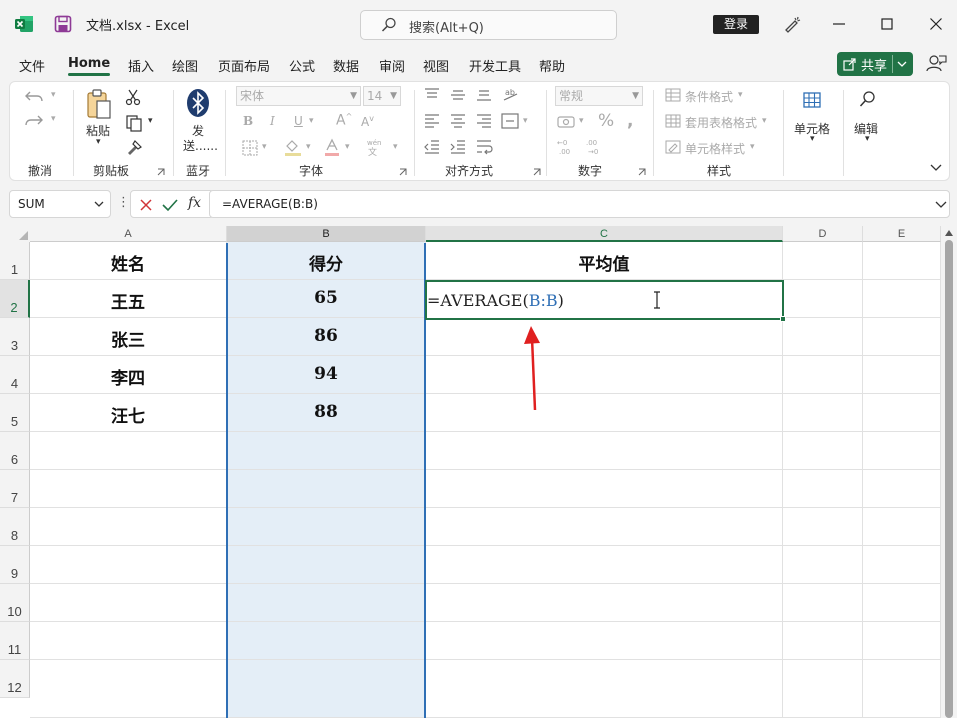 This screenshot has width=957, height=718. I want to click on underline-dropdown-icon: ▾, so click(311, 121).